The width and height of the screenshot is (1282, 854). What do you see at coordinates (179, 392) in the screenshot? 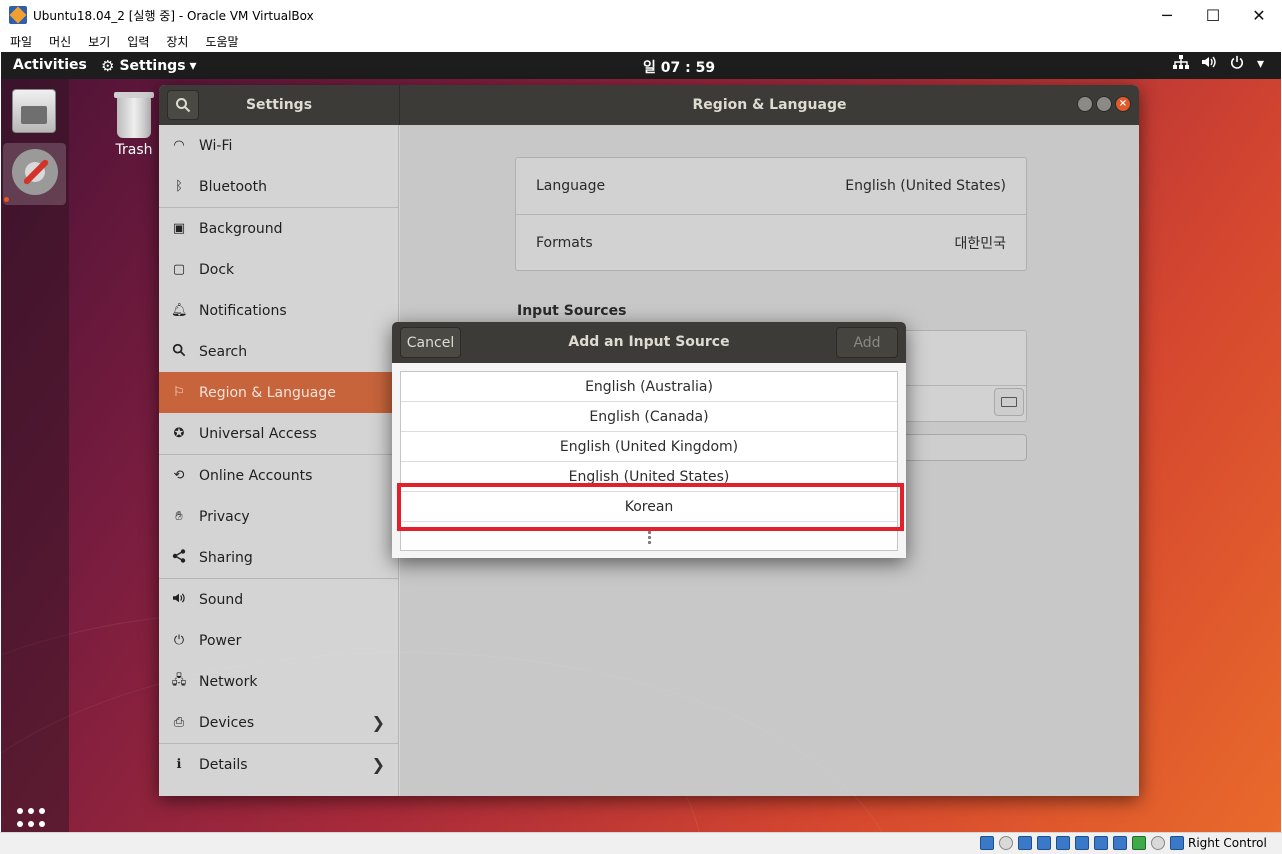
I see `region-flag-icon: ⚐` at bounding box center [179, 392].